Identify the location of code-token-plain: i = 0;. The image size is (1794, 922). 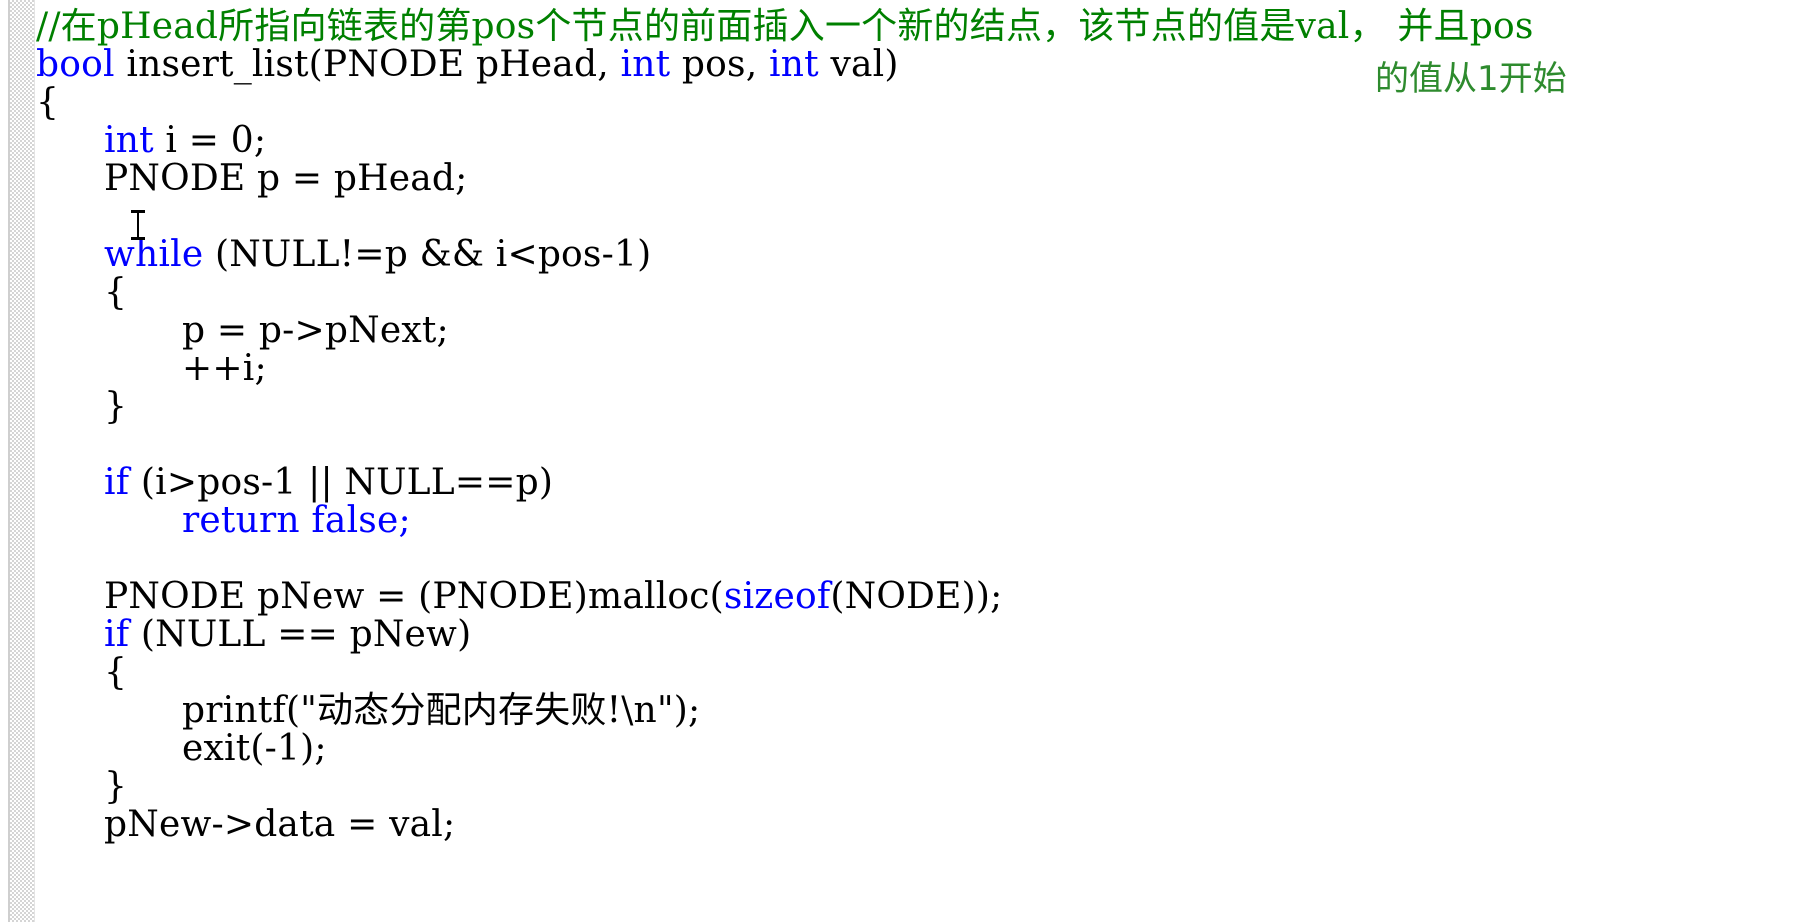
(210, 140).